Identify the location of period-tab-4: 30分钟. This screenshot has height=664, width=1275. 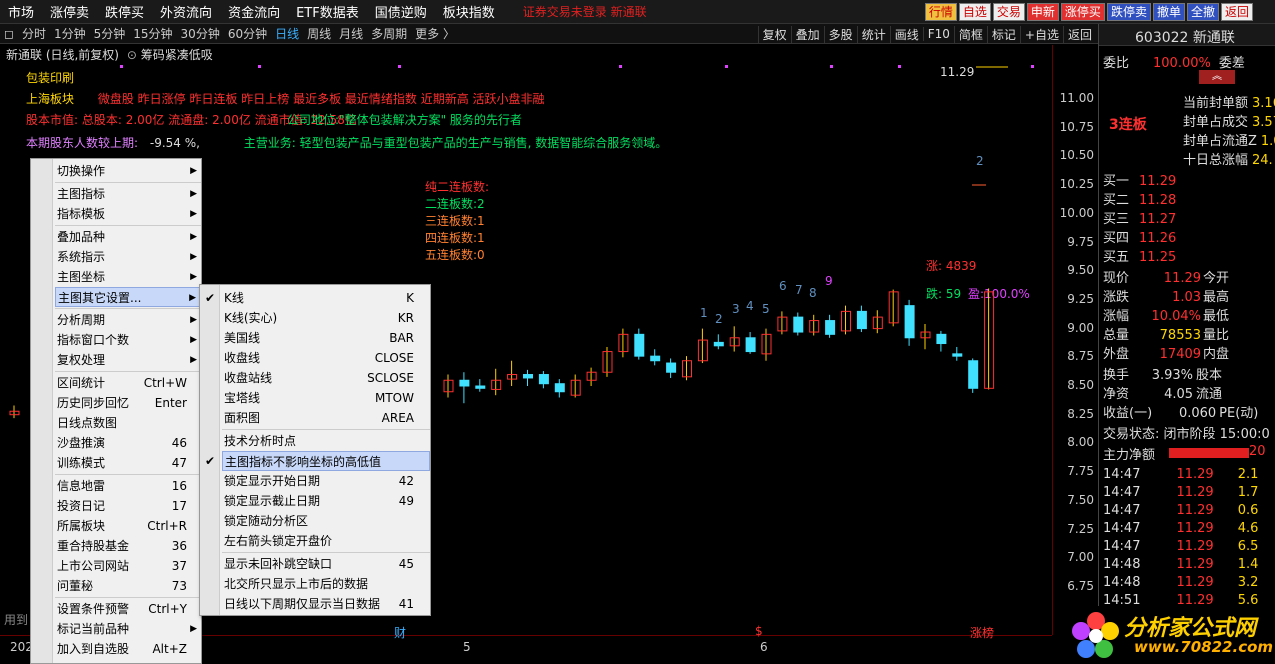
(200, 33).